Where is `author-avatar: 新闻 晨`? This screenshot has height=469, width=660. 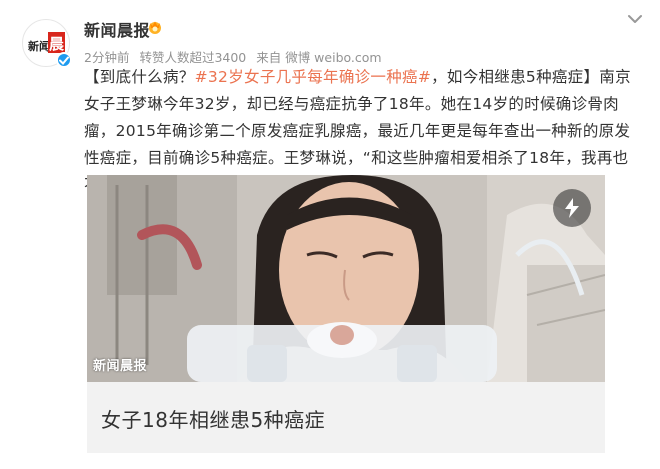
author-avatar: 新闻 晨 is located at coordinates (48, 45).